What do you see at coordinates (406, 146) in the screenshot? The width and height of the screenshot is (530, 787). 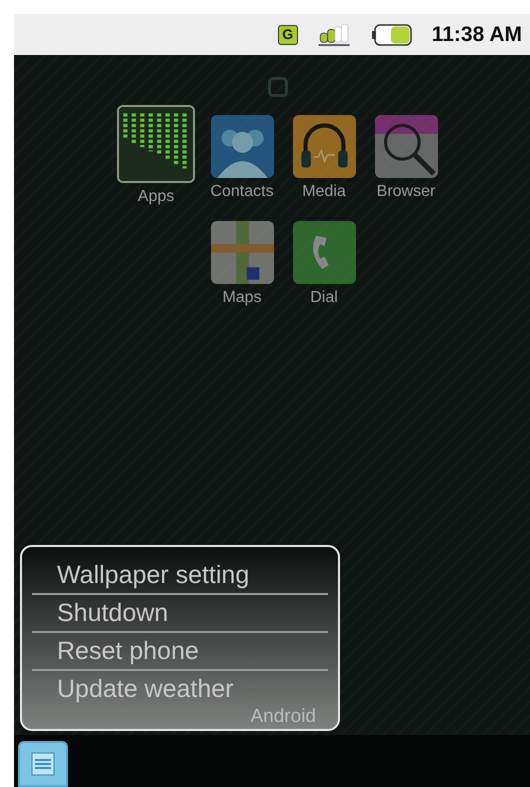 I see `magnifier-icon` at bounding box center [406, 146].